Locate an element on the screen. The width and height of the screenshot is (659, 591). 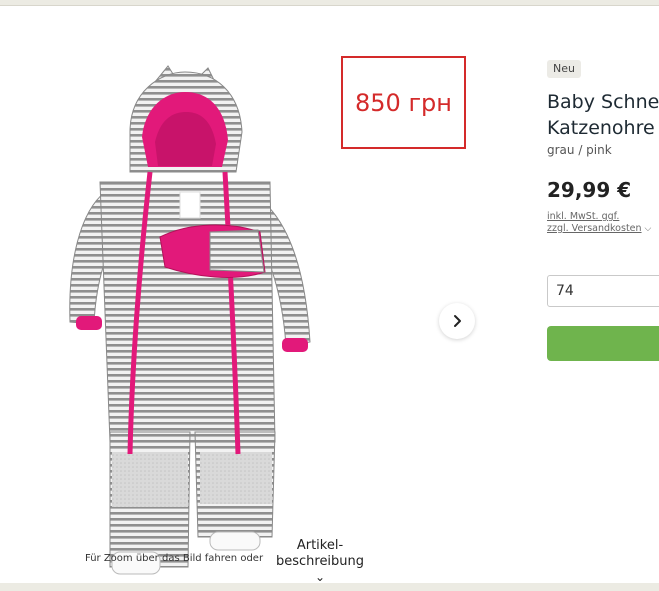
new-badge: Neu is located at coordinates (564, 69).